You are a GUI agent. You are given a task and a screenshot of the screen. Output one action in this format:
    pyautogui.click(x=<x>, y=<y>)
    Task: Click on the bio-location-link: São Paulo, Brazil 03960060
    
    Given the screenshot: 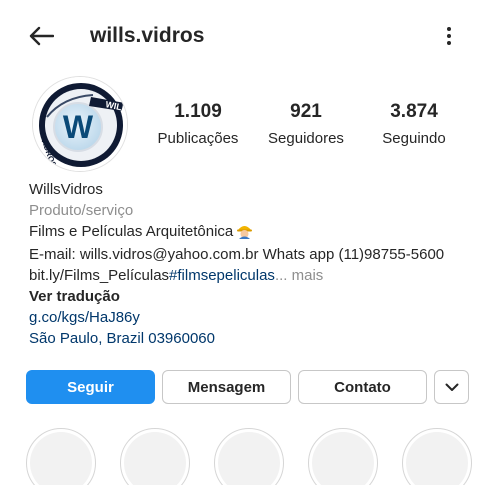 What is the action you would take?
    pyautogui.click(x=254, y=339)
    